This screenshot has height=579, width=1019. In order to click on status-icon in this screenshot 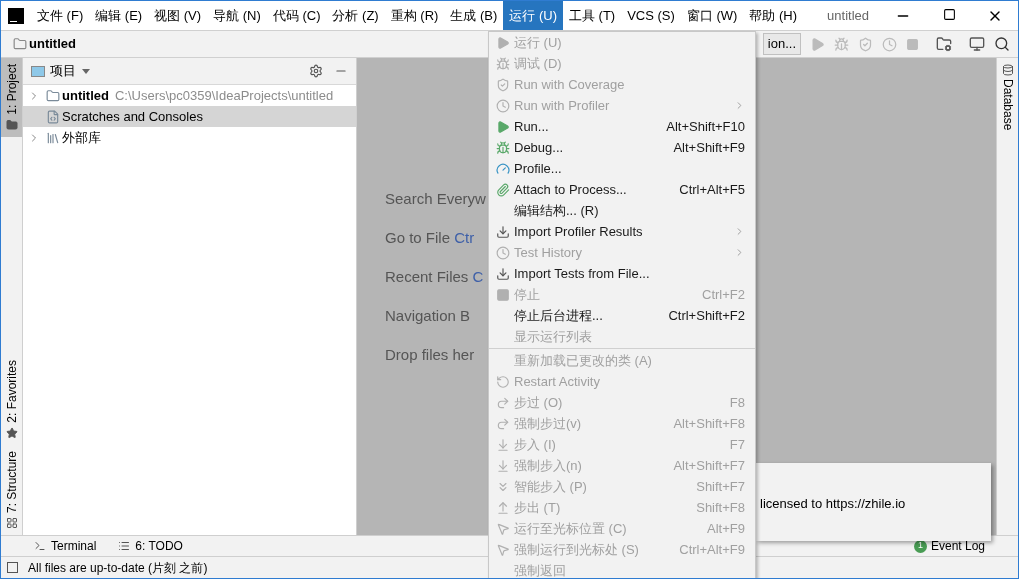, I will do `click(12, 567)`.